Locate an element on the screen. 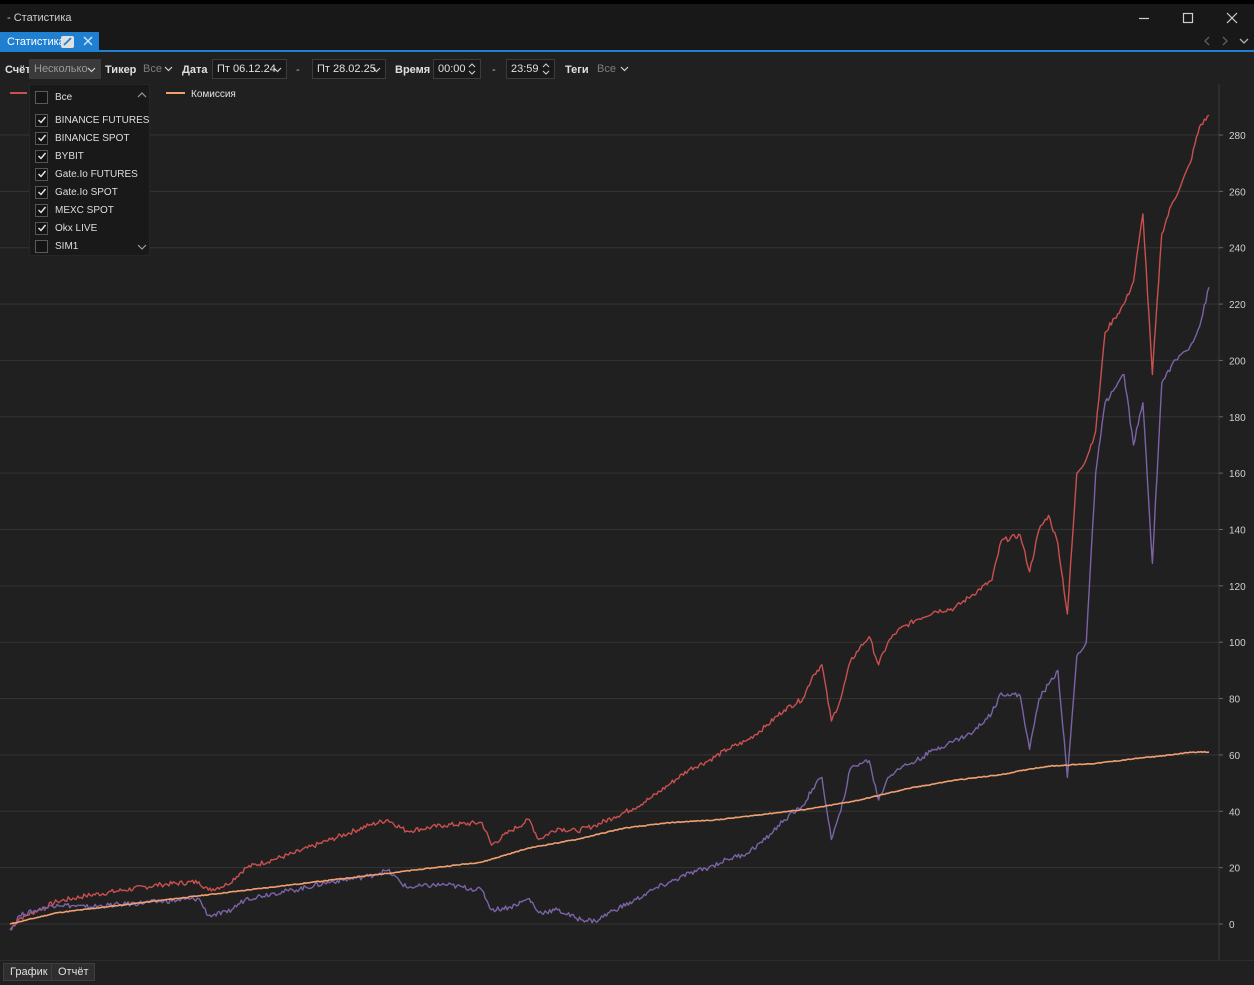 Image resolution: width=1254 pixels, height=985 pixels. time-to-value: 23:59 is located at coordinates (525, 69).